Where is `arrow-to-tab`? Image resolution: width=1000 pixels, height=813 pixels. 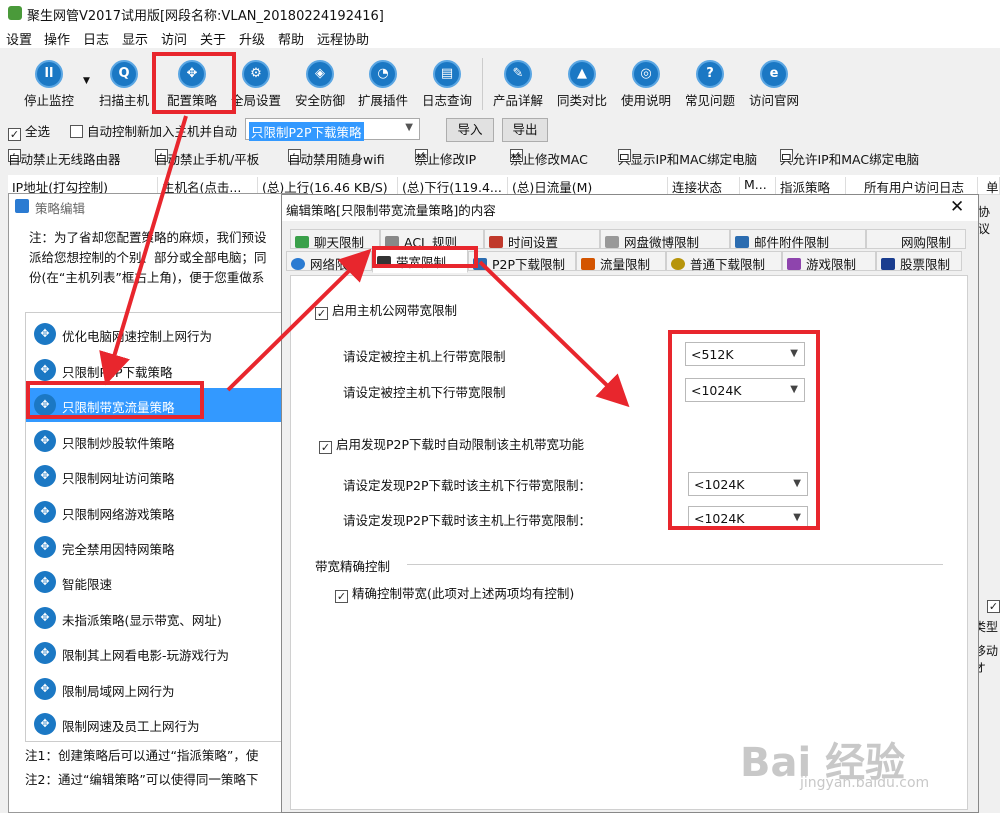
arrow-to-tab is located at coordinates (299, 320).